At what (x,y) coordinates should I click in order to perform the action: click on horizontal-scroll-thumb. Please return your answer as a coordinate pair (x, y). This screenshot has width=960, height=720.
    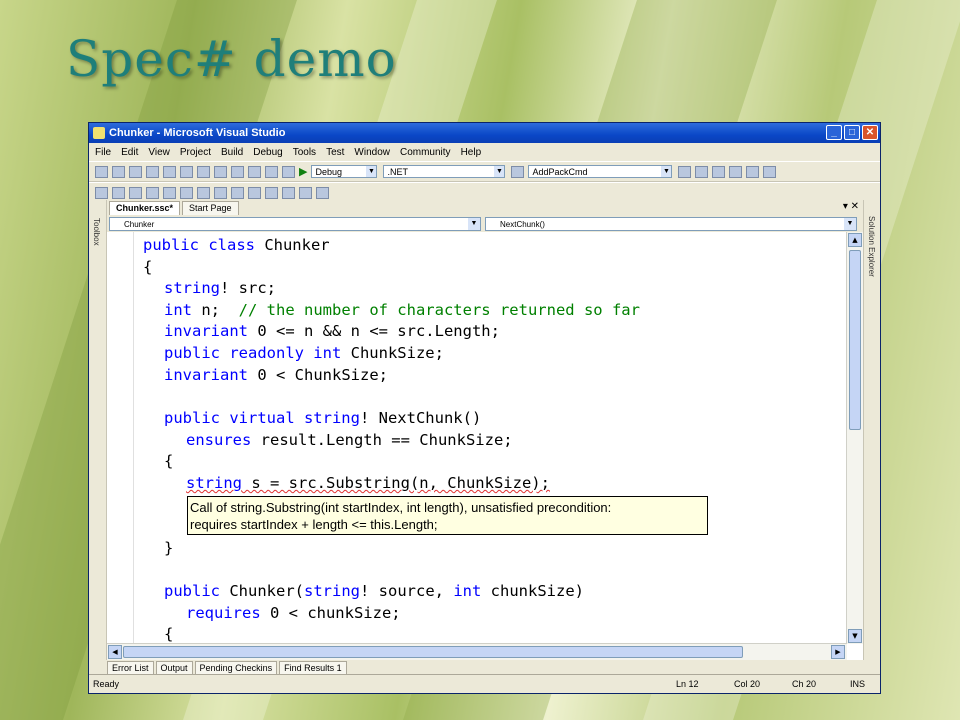
    Looking at the image, I should click on (433, 652).